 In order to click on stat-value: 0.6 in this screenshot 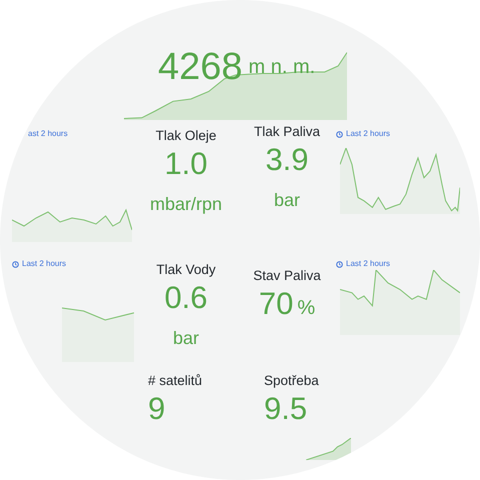, I will do `click(186, 298)`.